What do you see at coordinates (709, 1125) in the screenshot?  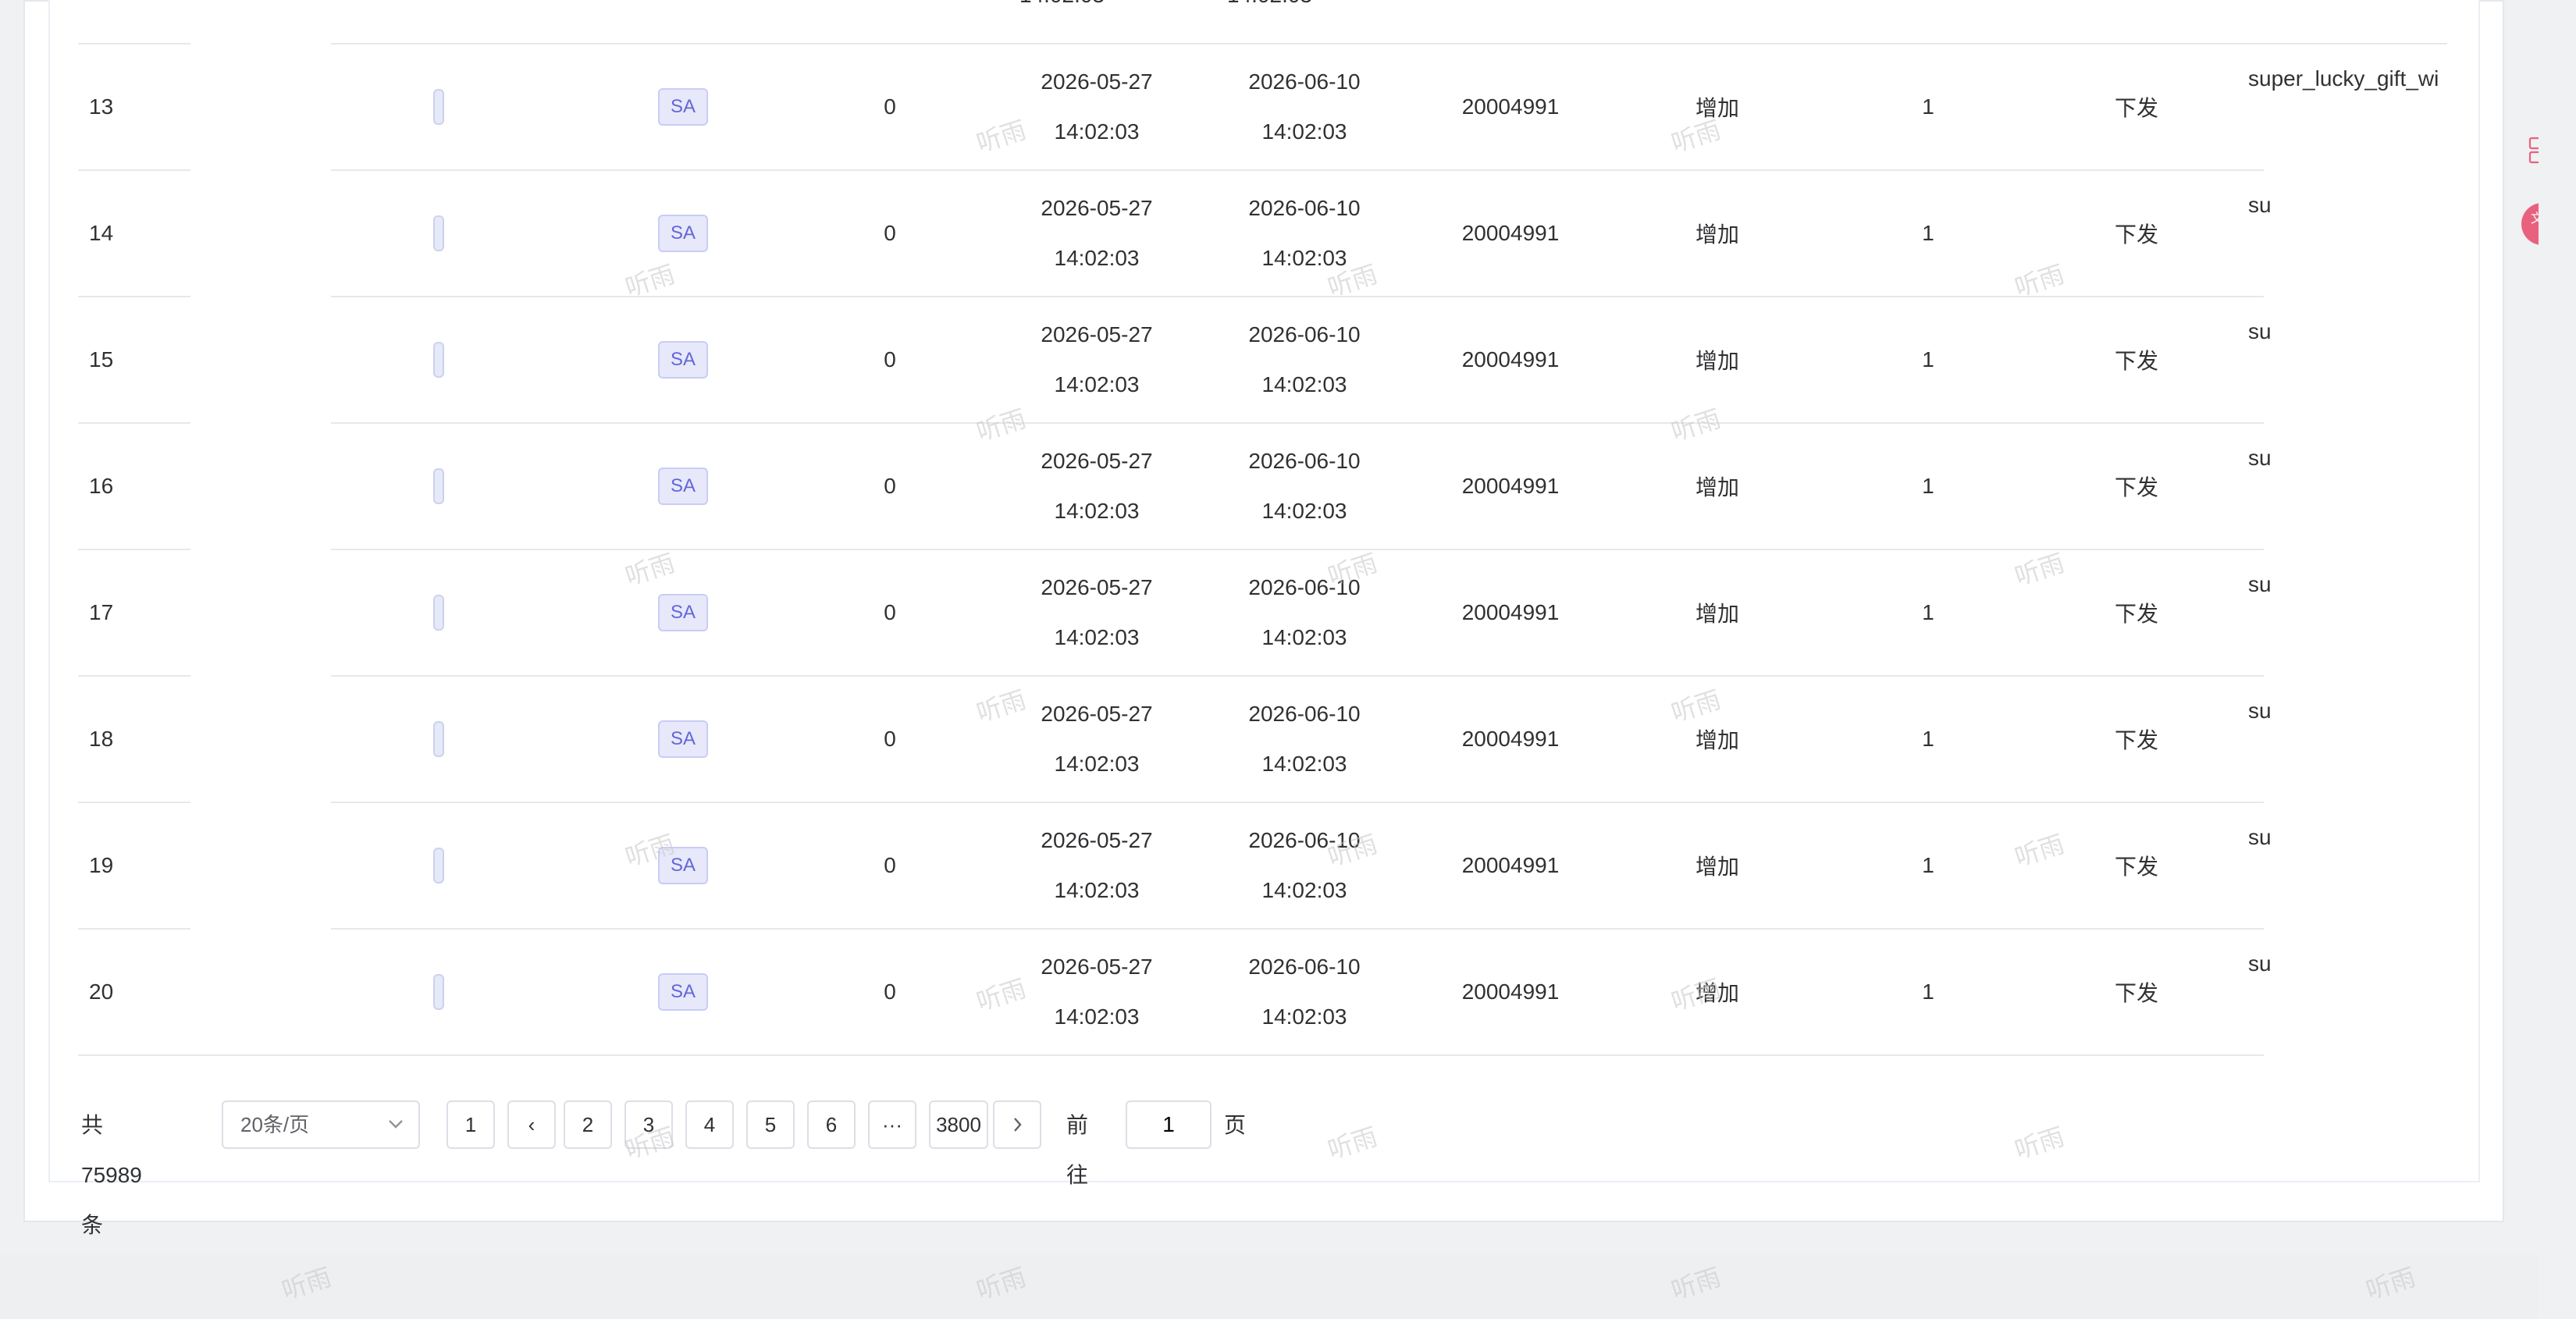 I see `page-4-button: 4` at bounding box center [709, 1125].